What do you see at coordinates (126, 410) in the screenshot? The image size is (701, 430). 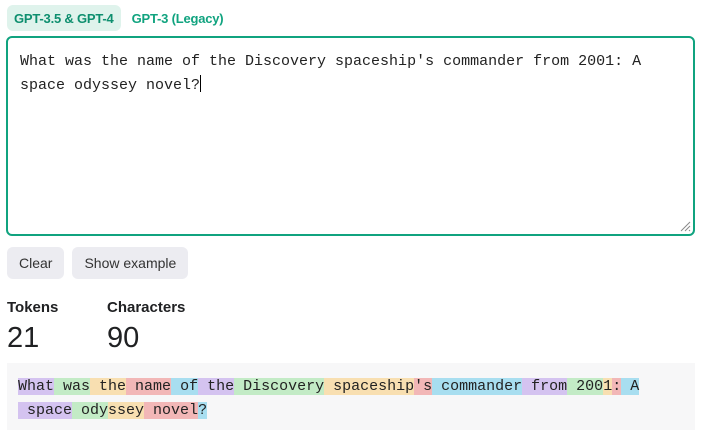 I see `token-chip: ssey` at bounding box center [126, 410].